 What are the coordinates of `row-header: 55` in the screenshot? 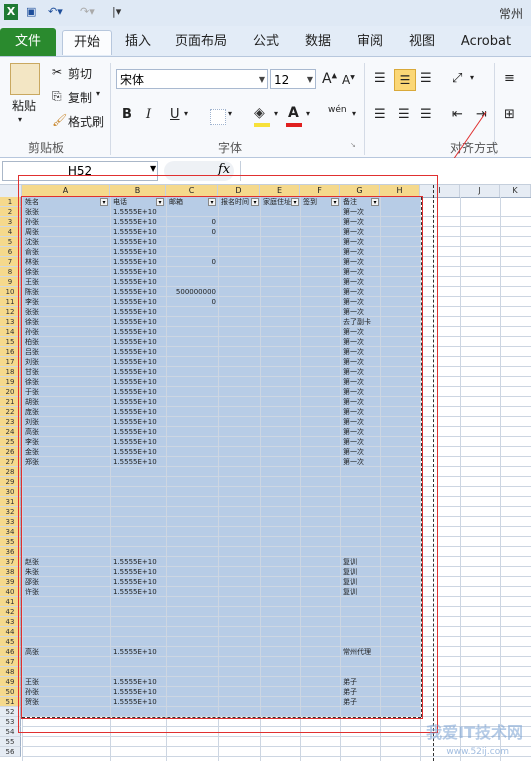 It's located at (10, 742).